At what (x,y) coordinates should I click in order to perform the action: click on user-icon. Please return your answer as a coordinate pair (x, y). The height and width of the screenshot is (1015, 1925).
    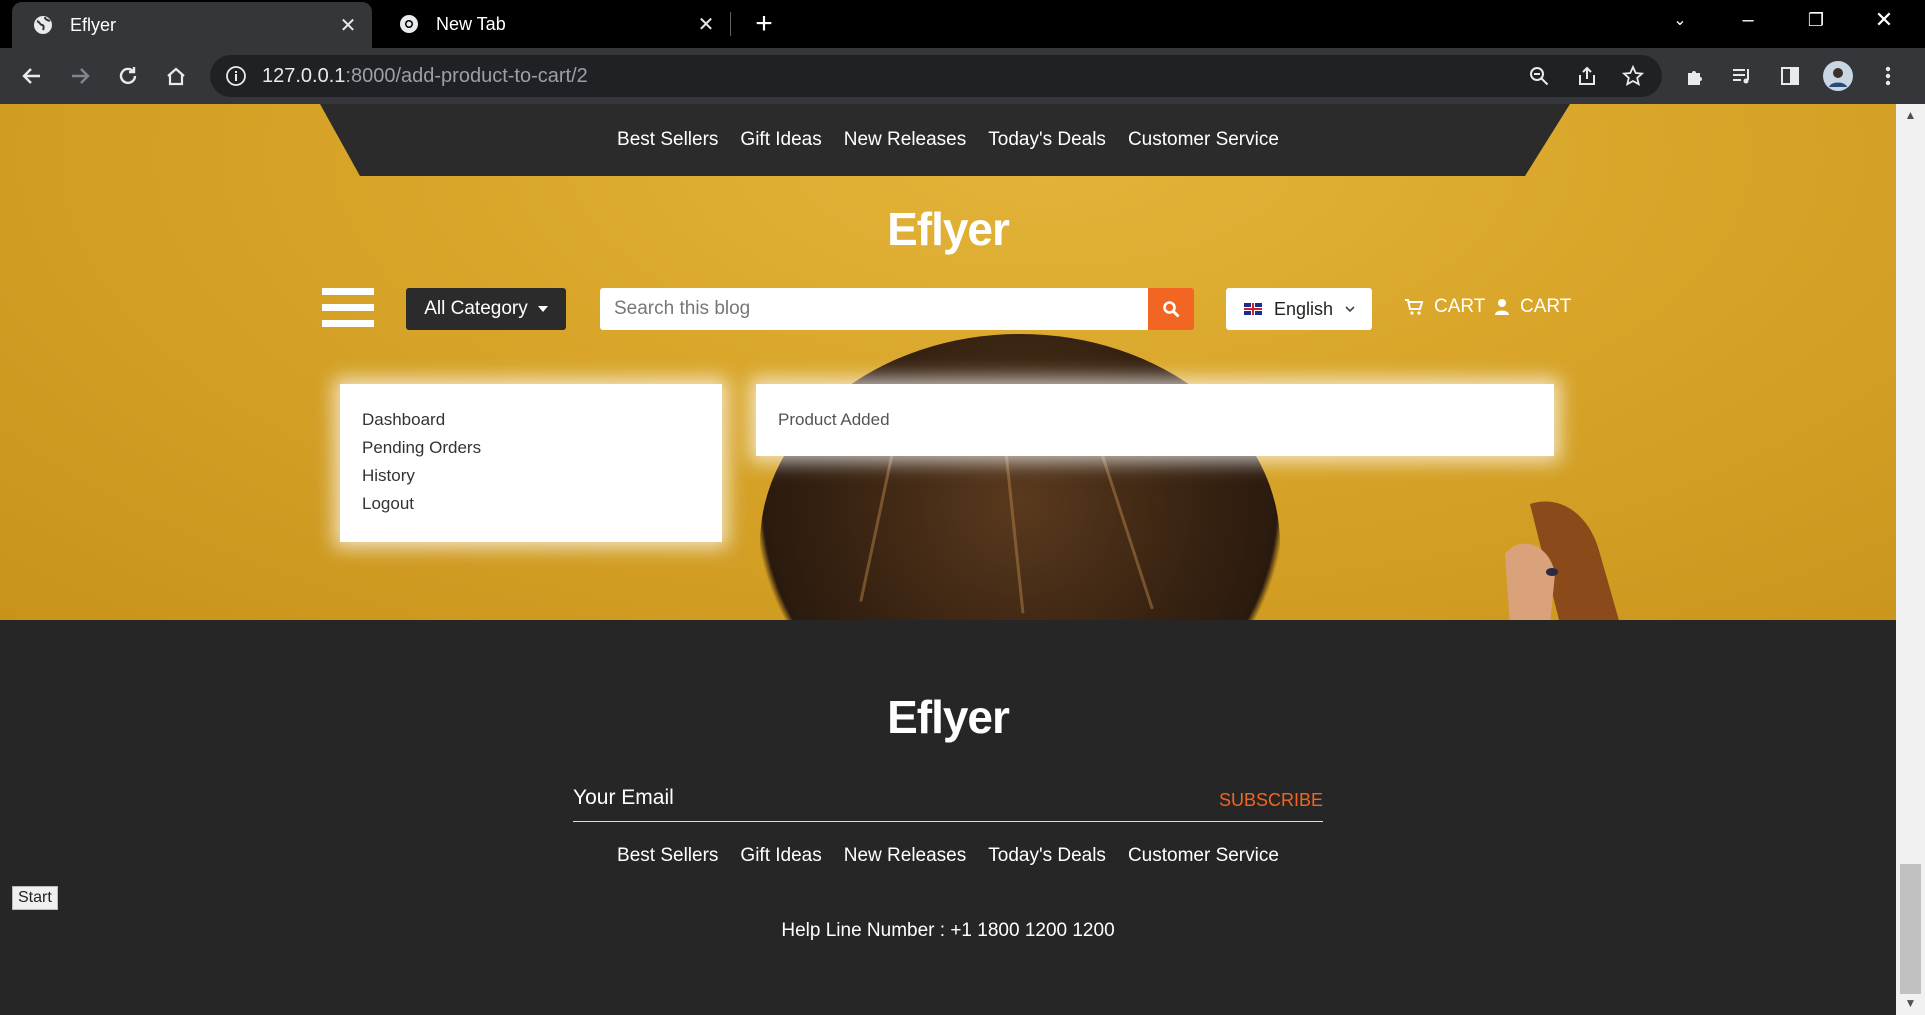
    Looking at the image, I should click on (1502, 307).